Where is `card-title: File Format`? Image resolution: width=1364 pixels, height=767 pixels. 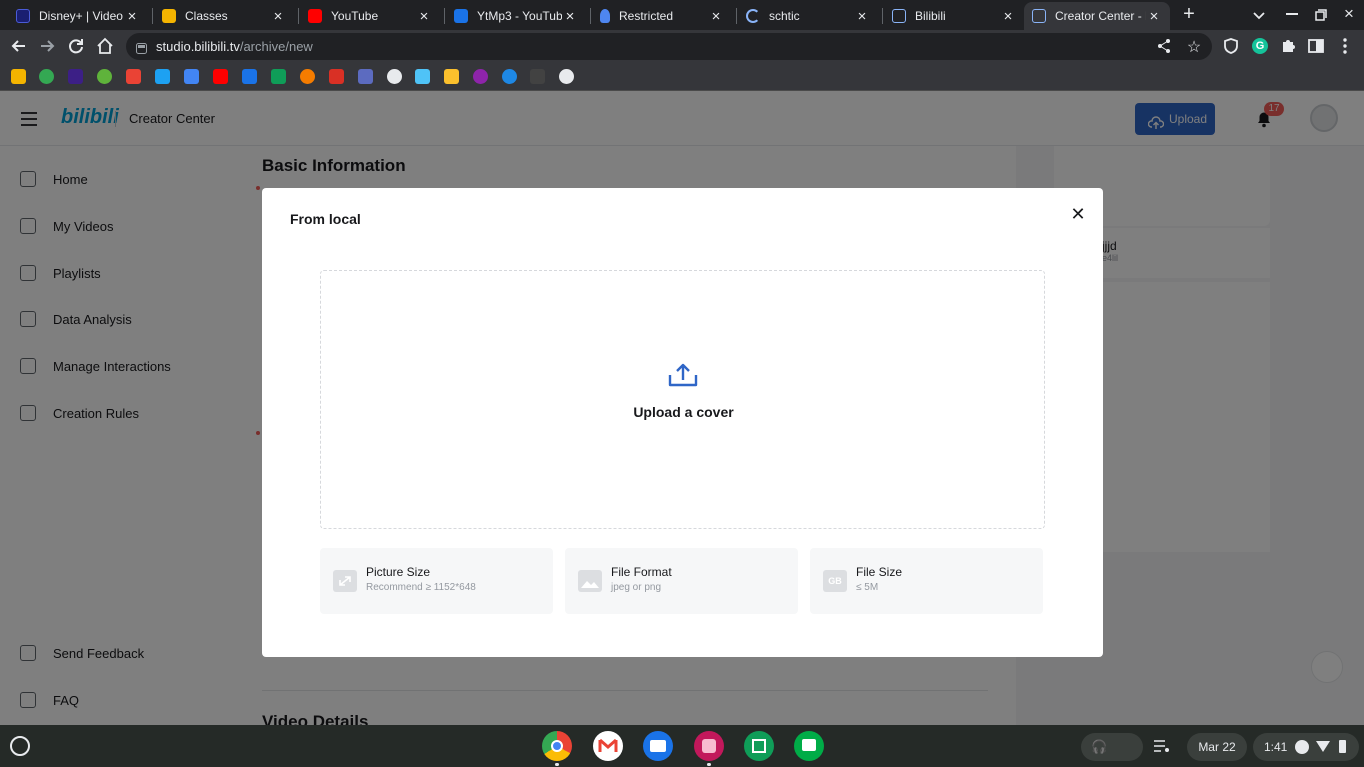 card-title: File Format is located at coordinates (641, 572).